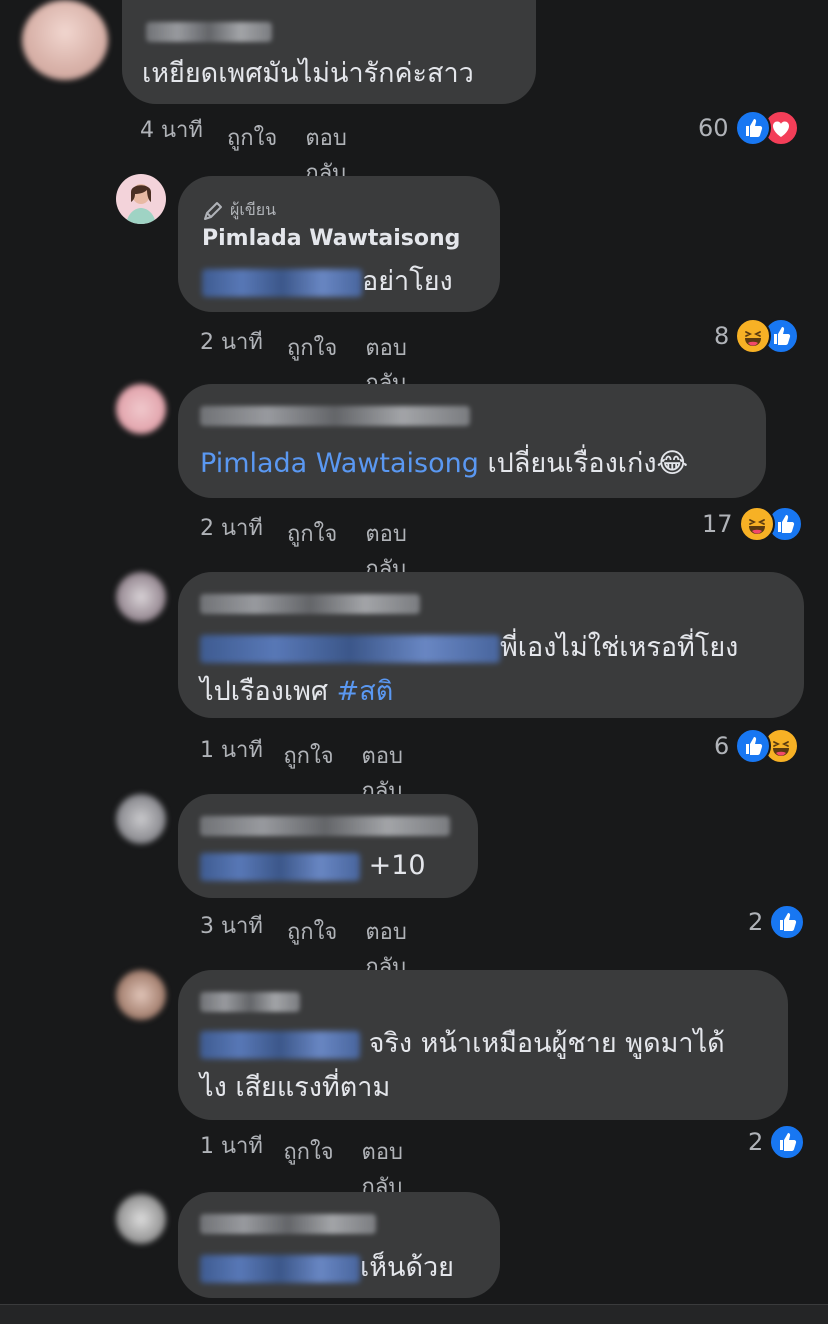 Image resolution: width=828 pixels, height=1324 pixels. I want to click on reaction-summary: 17, so click(752, 524).